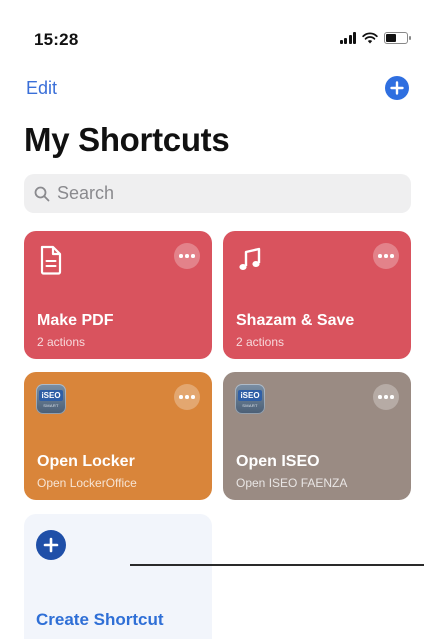  I want to click on document-icon, so click(51, 260).